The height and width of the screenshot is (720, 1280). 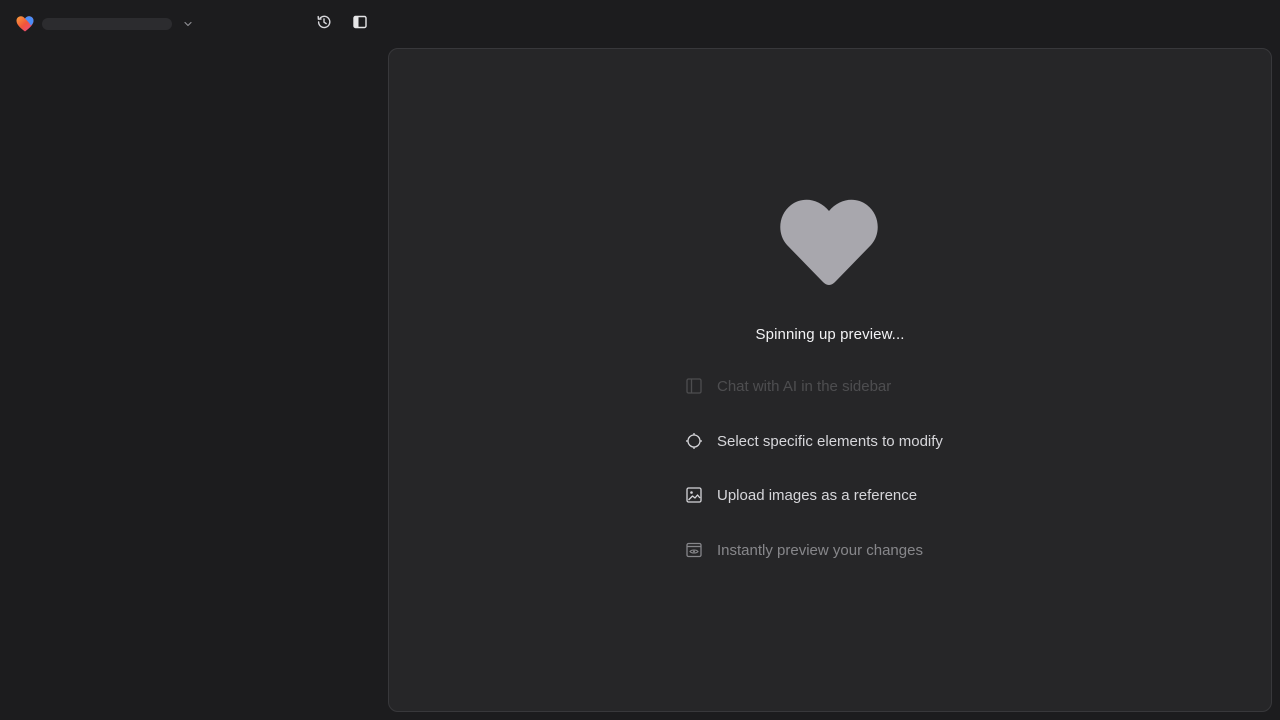 What do you see at coordinates (830, 441) in the screenshot?
I see `tip-label: Select specific elements to modify` at bounding box center [830, 441].